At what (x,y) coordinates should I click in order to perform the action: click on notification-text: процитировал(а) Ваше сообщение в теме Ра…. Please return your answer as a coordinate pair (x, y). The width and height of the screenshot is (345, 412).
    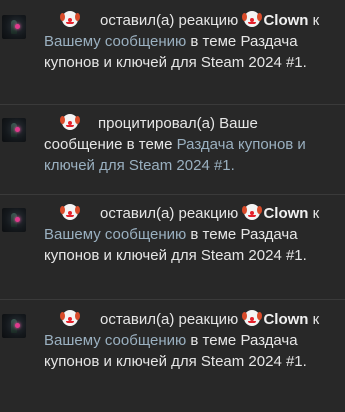
    Looking at the image, I should click on (192, 144).